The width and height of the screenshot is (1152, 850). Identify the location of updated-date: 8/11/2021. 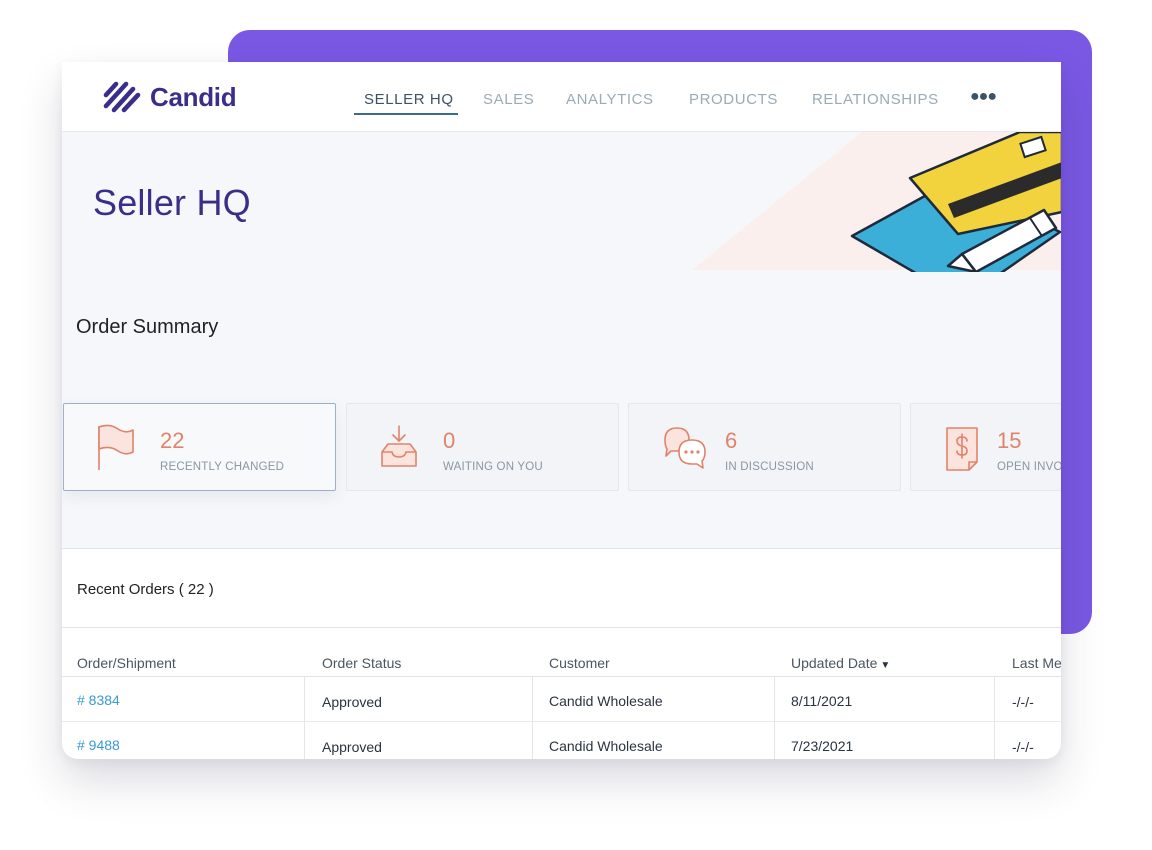
(822, 701).